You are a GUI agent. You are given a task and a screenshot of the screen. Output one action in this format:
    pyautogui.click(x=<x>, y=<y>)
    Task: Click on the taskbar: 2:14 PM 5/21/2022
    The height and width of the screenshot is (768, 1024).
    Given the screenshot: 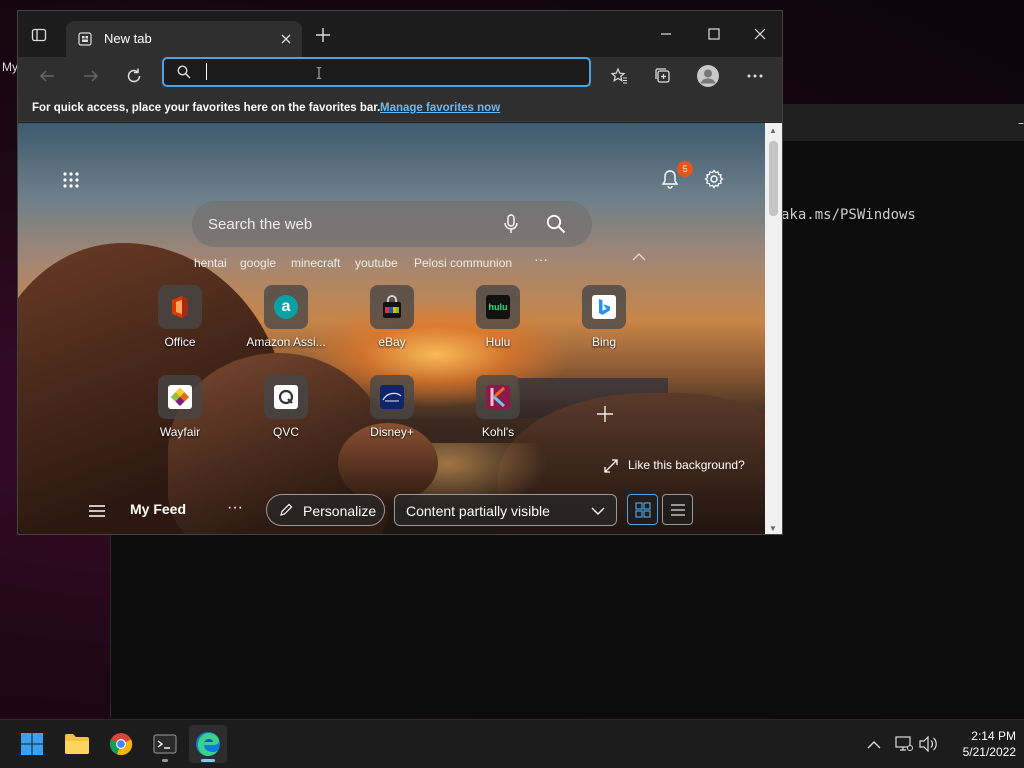 What is the action you would take?
    pyautogui.click(x=512, y=743)
    